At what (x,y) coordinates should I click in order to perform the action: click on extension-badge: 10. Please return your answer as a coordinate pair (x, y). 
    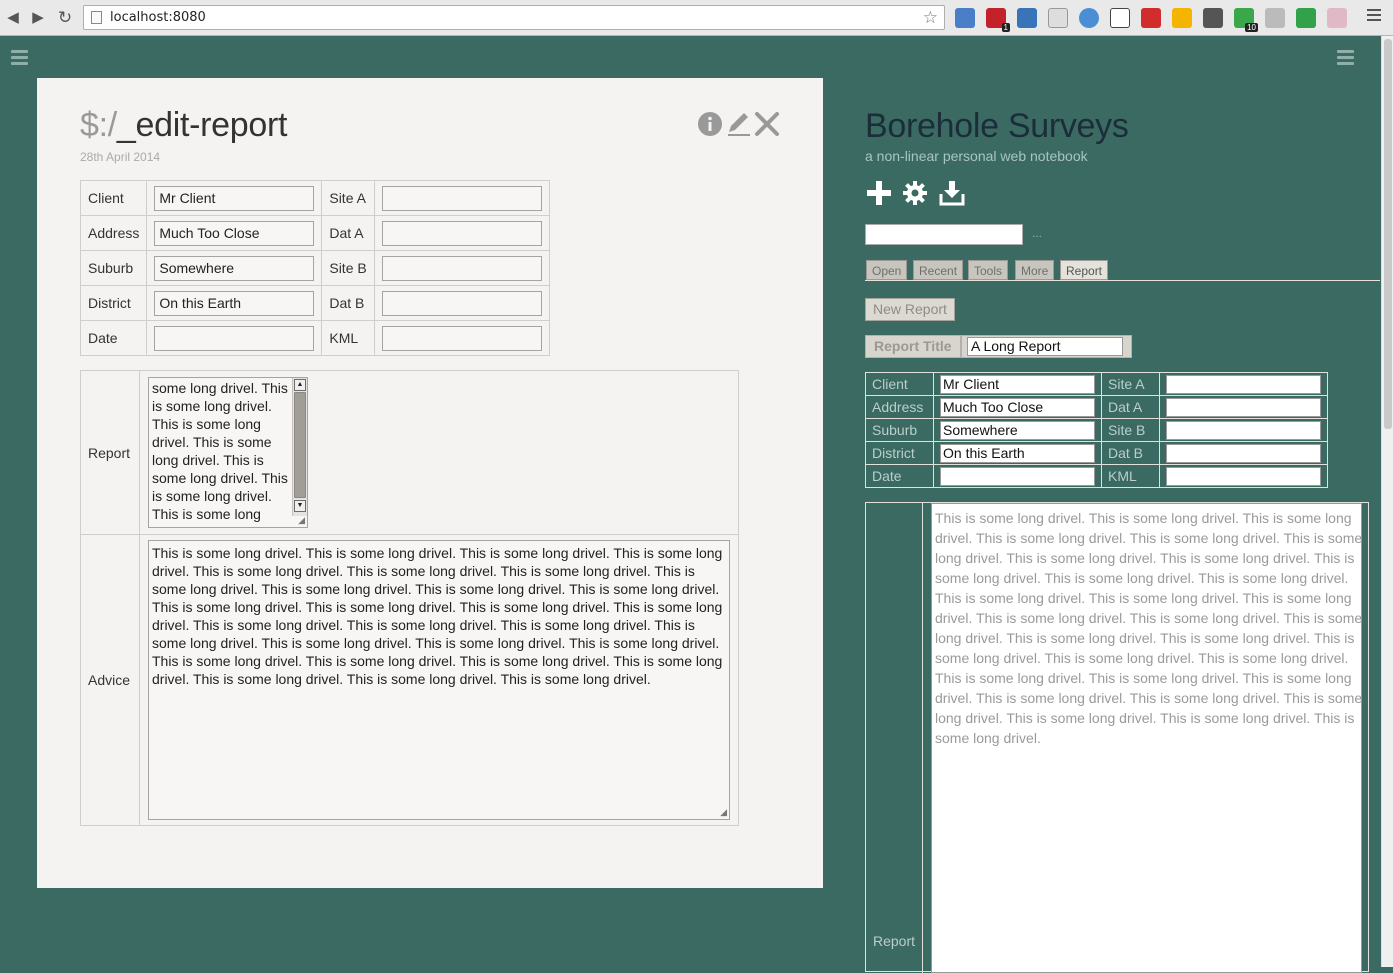
    Looking at the image, I should click on (1251, 27).